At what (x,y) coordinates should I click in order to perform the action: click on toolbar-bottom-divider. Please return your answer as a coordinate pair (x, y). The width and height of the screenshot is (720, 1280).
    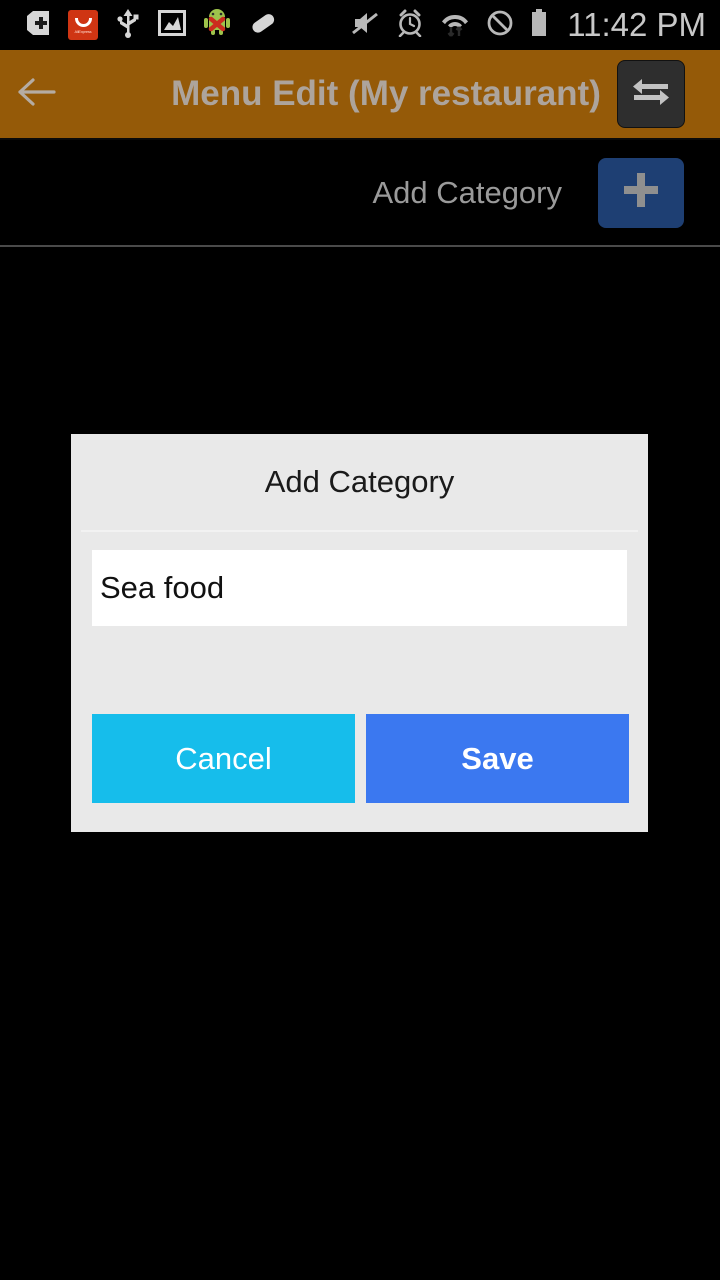
    Looking at the image, I should click on (360, 246).